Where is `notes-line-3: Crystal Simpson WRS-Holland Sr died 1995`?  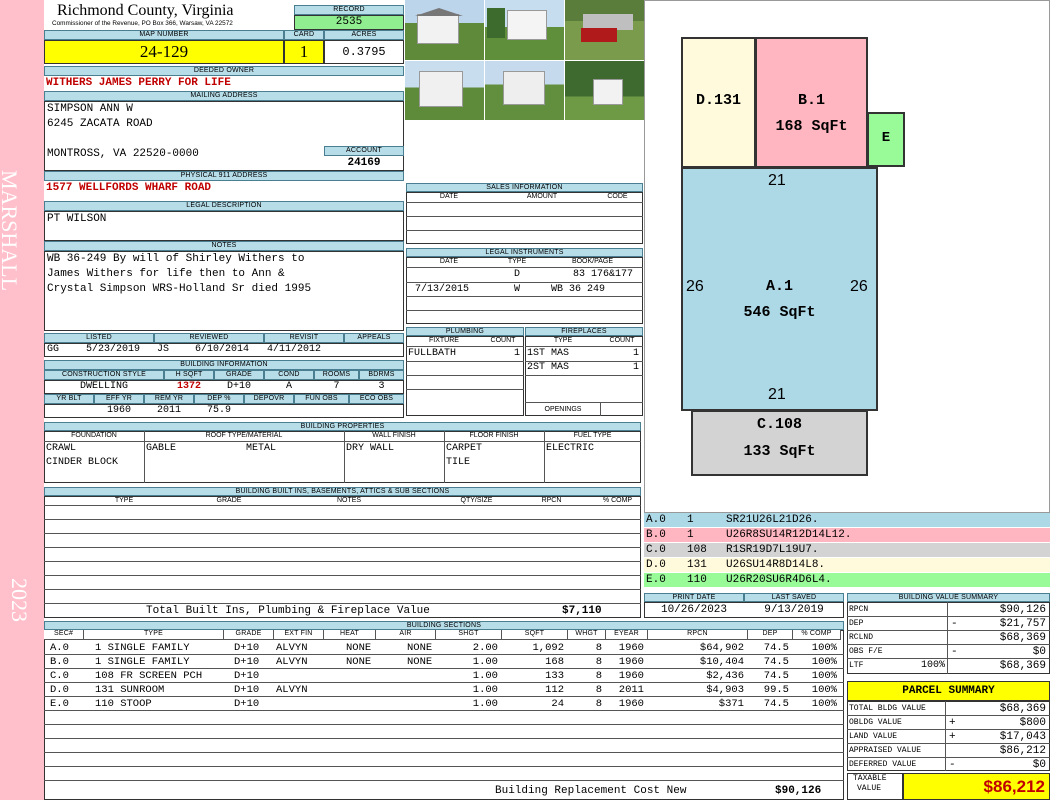
notes-line-3: Crystal Simpson WRS-Holland Sr died 1995 is located at coordinates (179, 289).